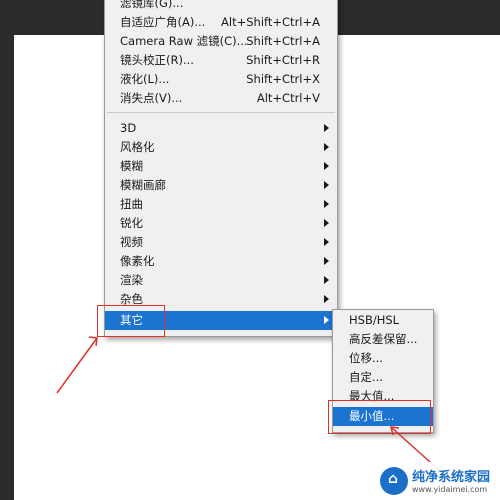  Describe the element at coordinates (394, 481) in the screenshot. I see `house-icon: ⌂` at that location.